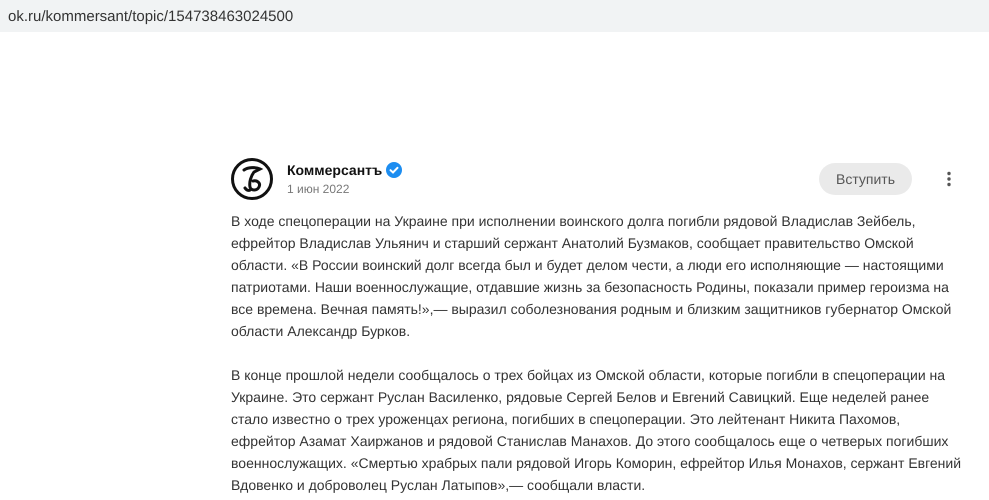 The image size is (989, 500). I want to click on author-name: Коммерсантъ, so click(334, 170).